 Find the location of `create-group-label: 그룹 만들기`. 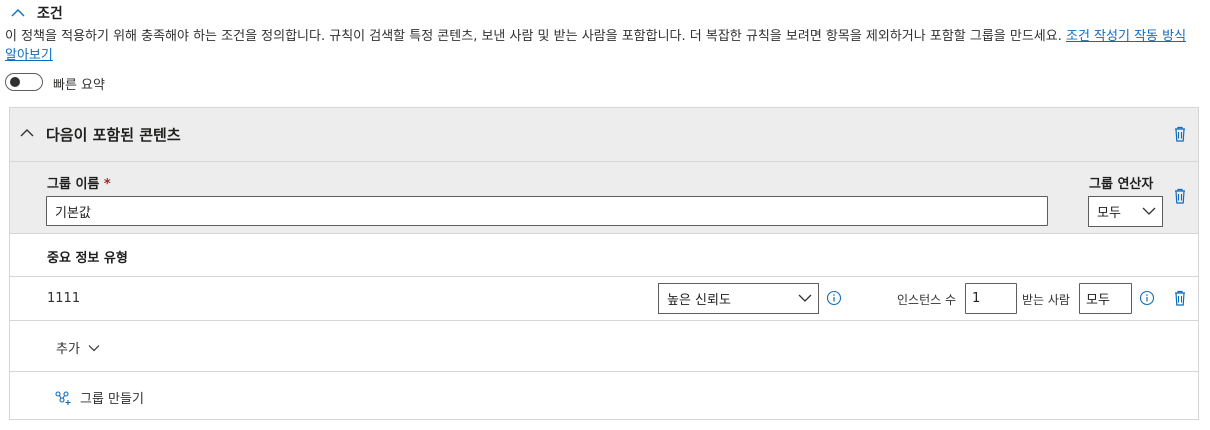

create-group-label: 그룹 만들기 is located at coordinates (112, 399).